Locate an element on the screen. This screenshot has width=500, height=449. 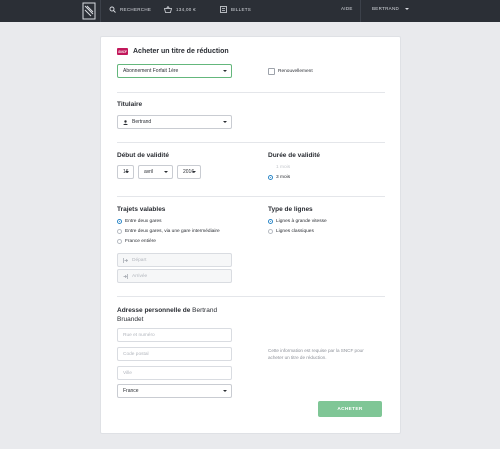
zip-input: Code postal is located at coordinates (174, 354).